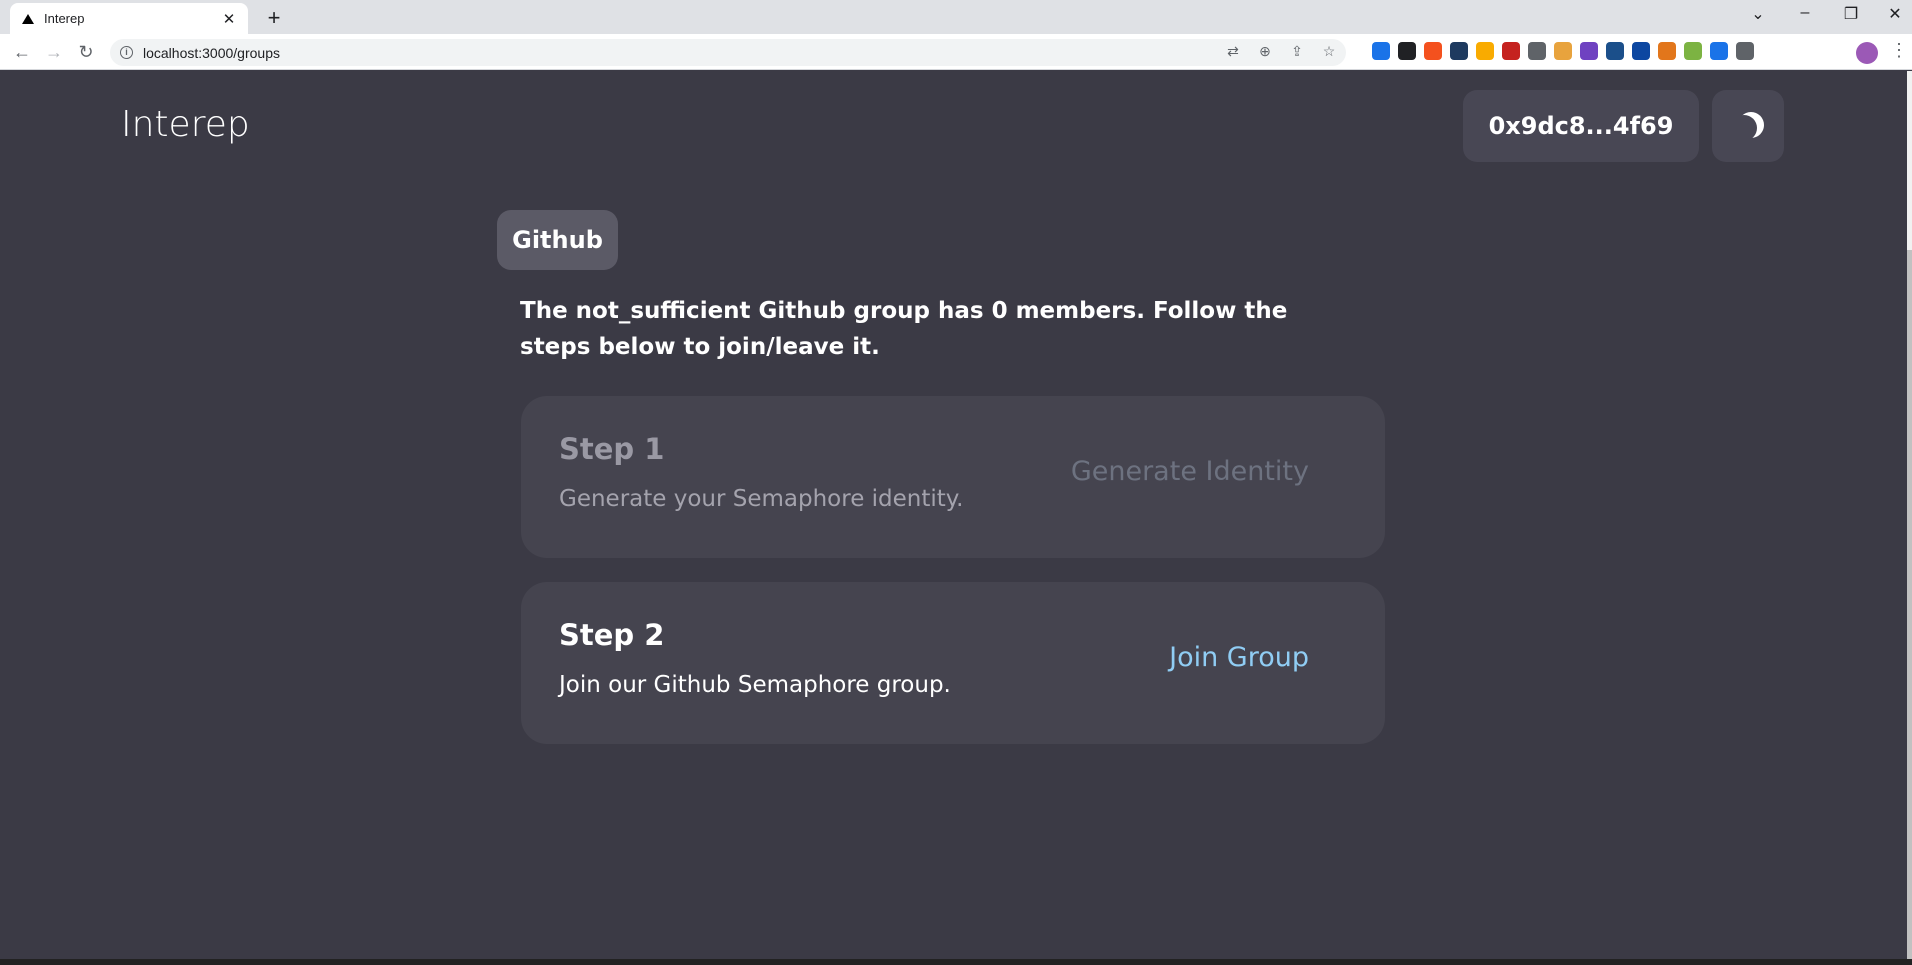 This screenshot has width=1912, height=965. I want to click on url-text: localhost:3000/groups, so click(211, 53).